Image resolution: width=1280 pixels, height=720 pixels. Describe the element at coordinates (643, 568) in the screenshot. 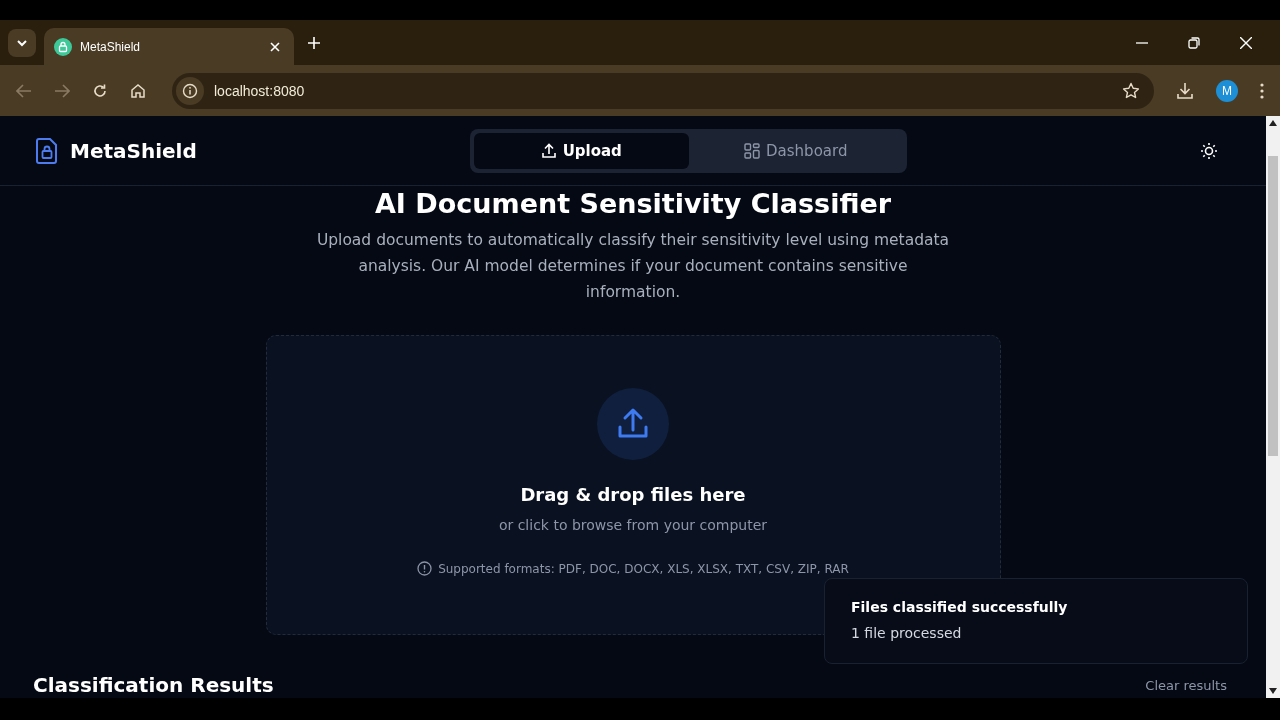

I see `supported-formats: Supported formats: PDF, DOC, DOCX, XLS, XLSX, TXT, CSV, ZIP, RAR` at that location.